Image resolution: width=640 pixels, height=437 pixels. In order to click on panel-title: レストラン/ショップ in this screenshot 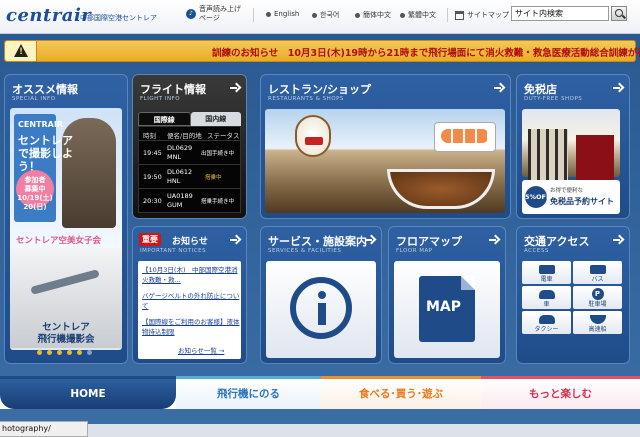, I will do `click(320, 89)`.